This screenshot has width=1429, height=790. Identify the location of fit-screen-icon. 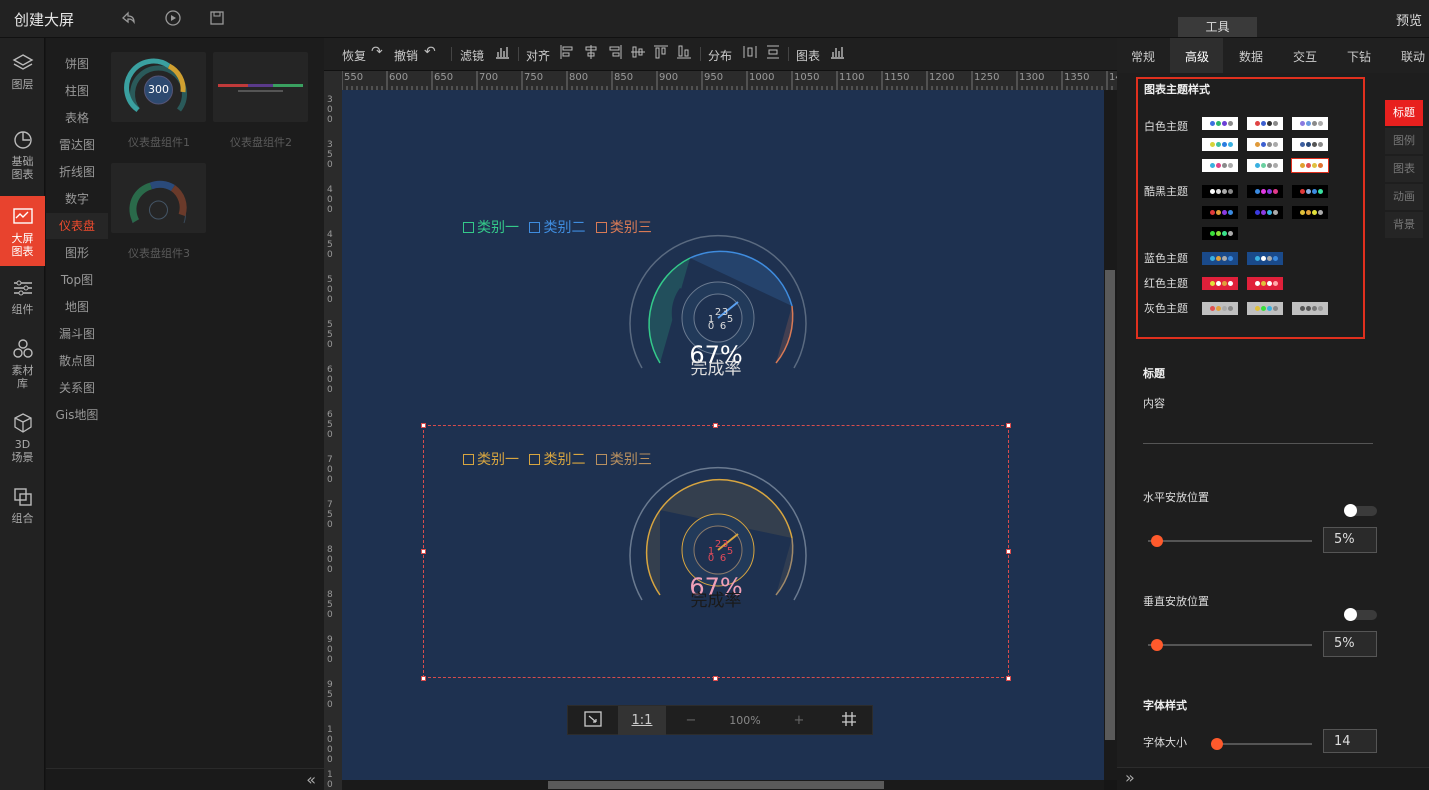
(593, 720).